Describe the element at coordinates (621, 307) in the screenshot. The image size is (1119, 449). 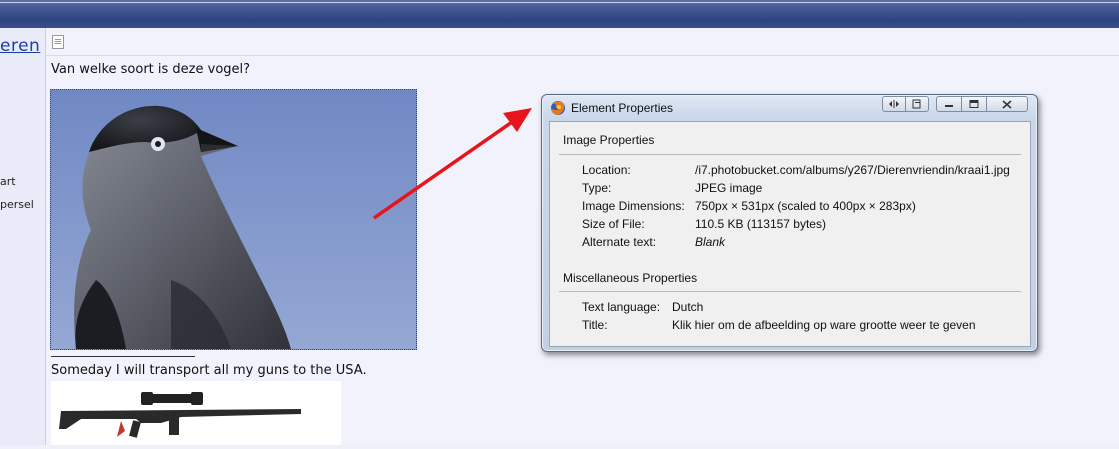
I see `property-label: Text language:` at that location.